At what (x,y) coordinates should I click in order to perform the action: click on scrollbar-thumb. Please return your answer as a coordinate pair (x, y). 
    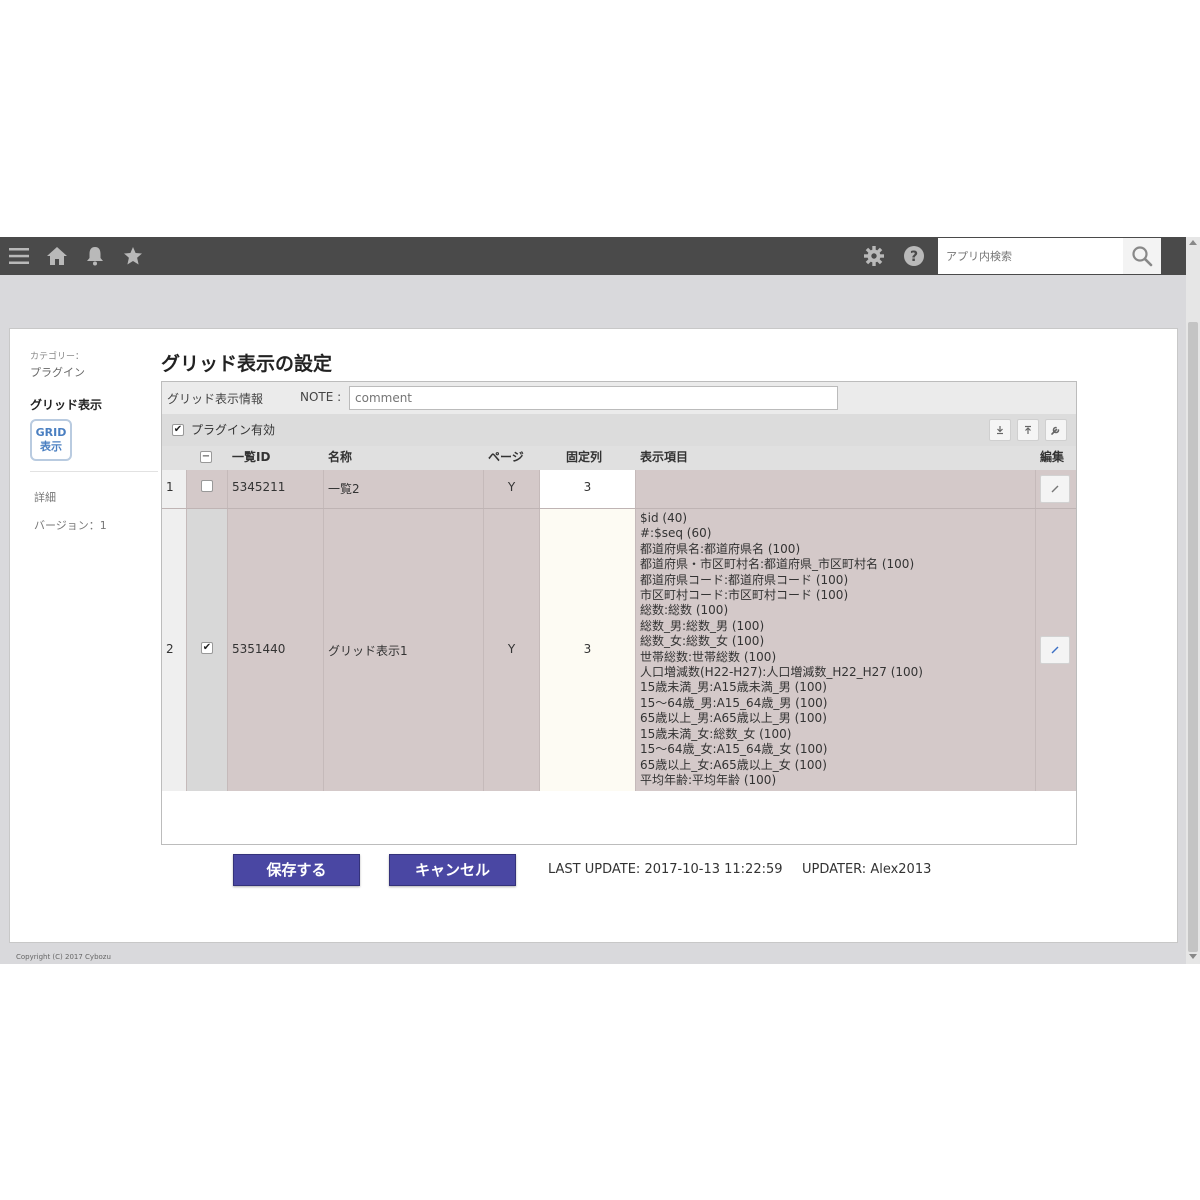
    Looking at the image, I should click on (1193, 637).